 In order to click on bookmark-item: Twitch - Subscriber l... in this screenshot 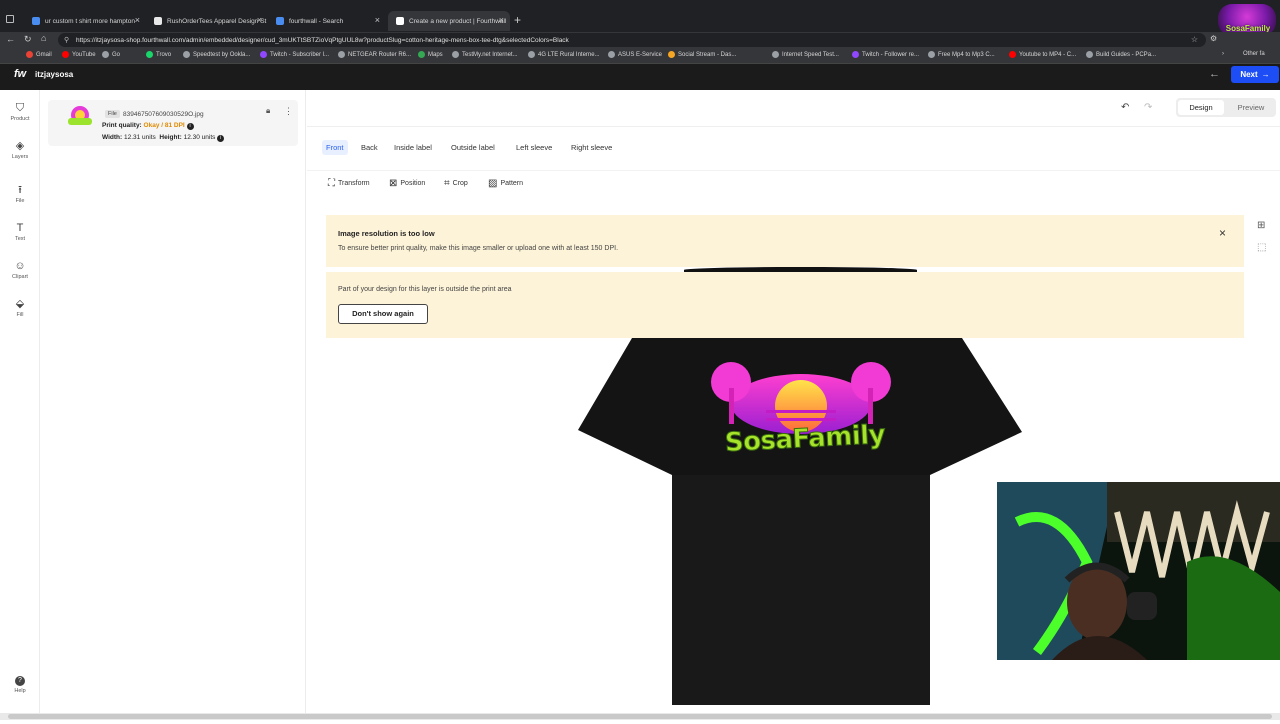, I will do `click(294, 54)`.